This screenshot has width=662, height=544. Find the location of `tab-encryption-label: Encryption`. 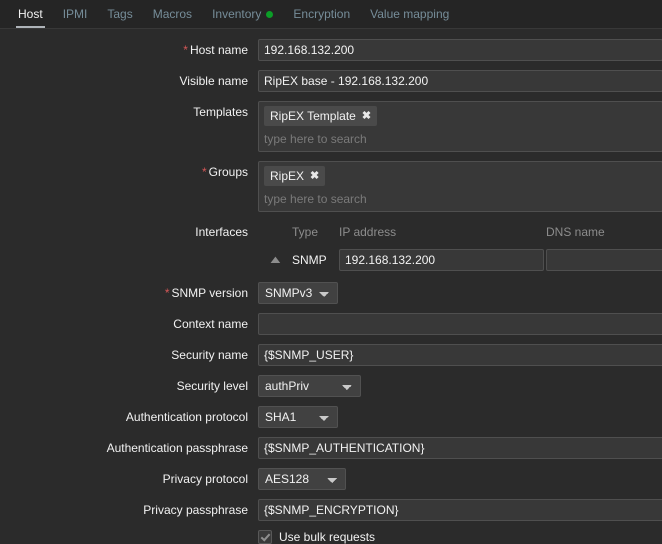

tab-encryption-label: Encryption is located at coordinates (322, 14).